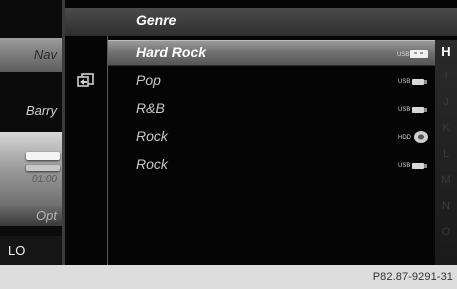 The image size is (457, 289). Describe the element at coordinates (412, 277) in the screenshot. I see `figure-code: P82.87-9291-31` at that location.